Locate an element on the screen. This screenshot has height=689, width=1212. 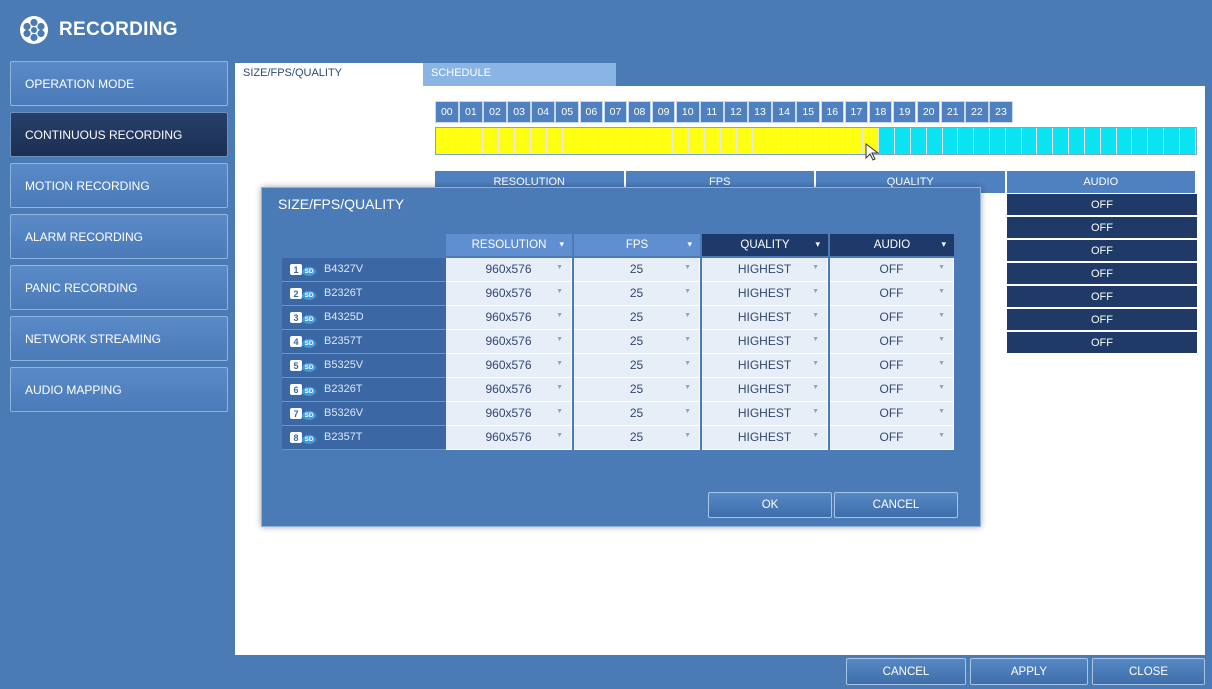
tab-size-fps-quality: SIZE/FPS/QUALITY is located at coordinates (329, 74).